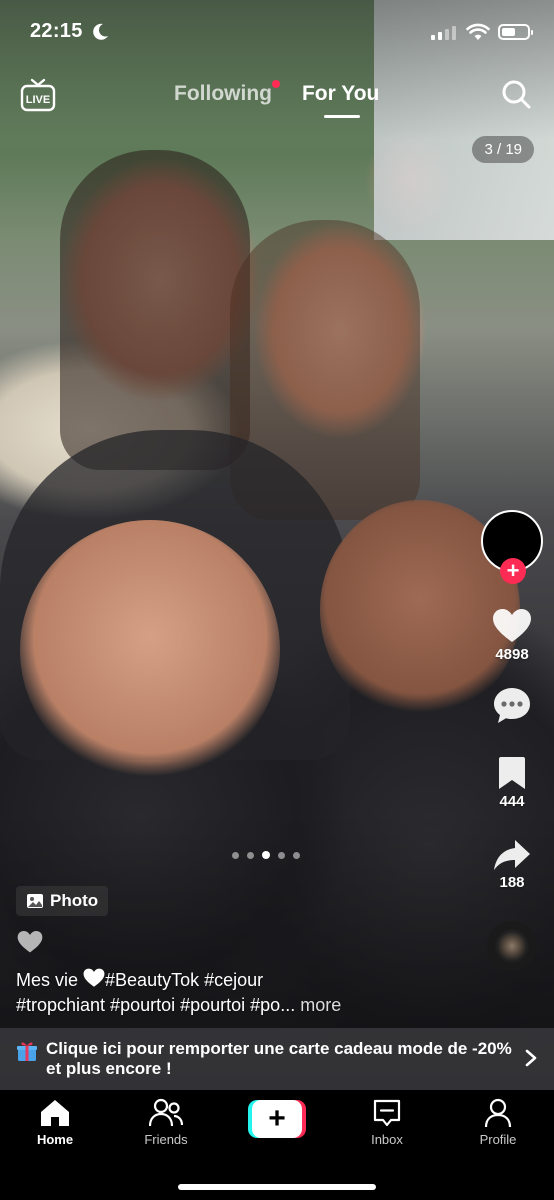 The image size is (554, 1200). Describe the element at coordinates (387, 1139) in the screenshot. I see `nav-inbox-label: Inbox` at that location.